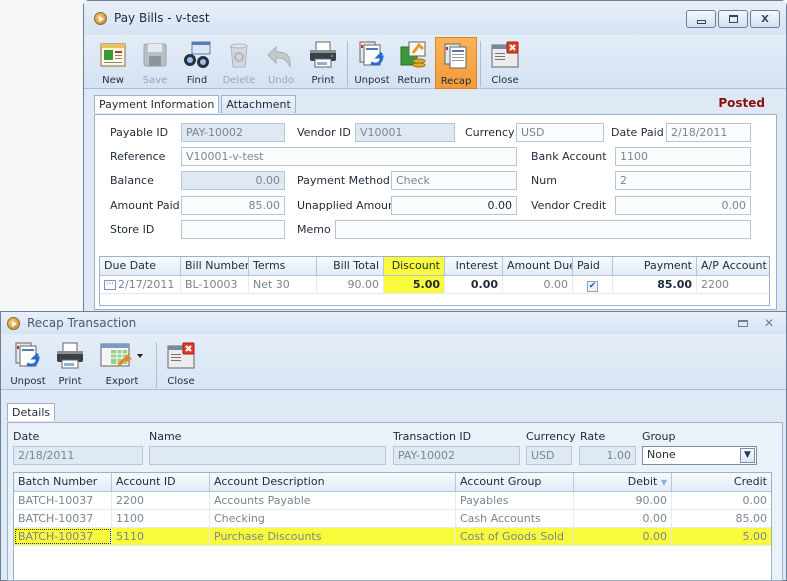  What do you see at coordinates (324, 132) in the screenshot?
I see `vendor-id-label: Vendor ID` at bounding box center [324, 132].